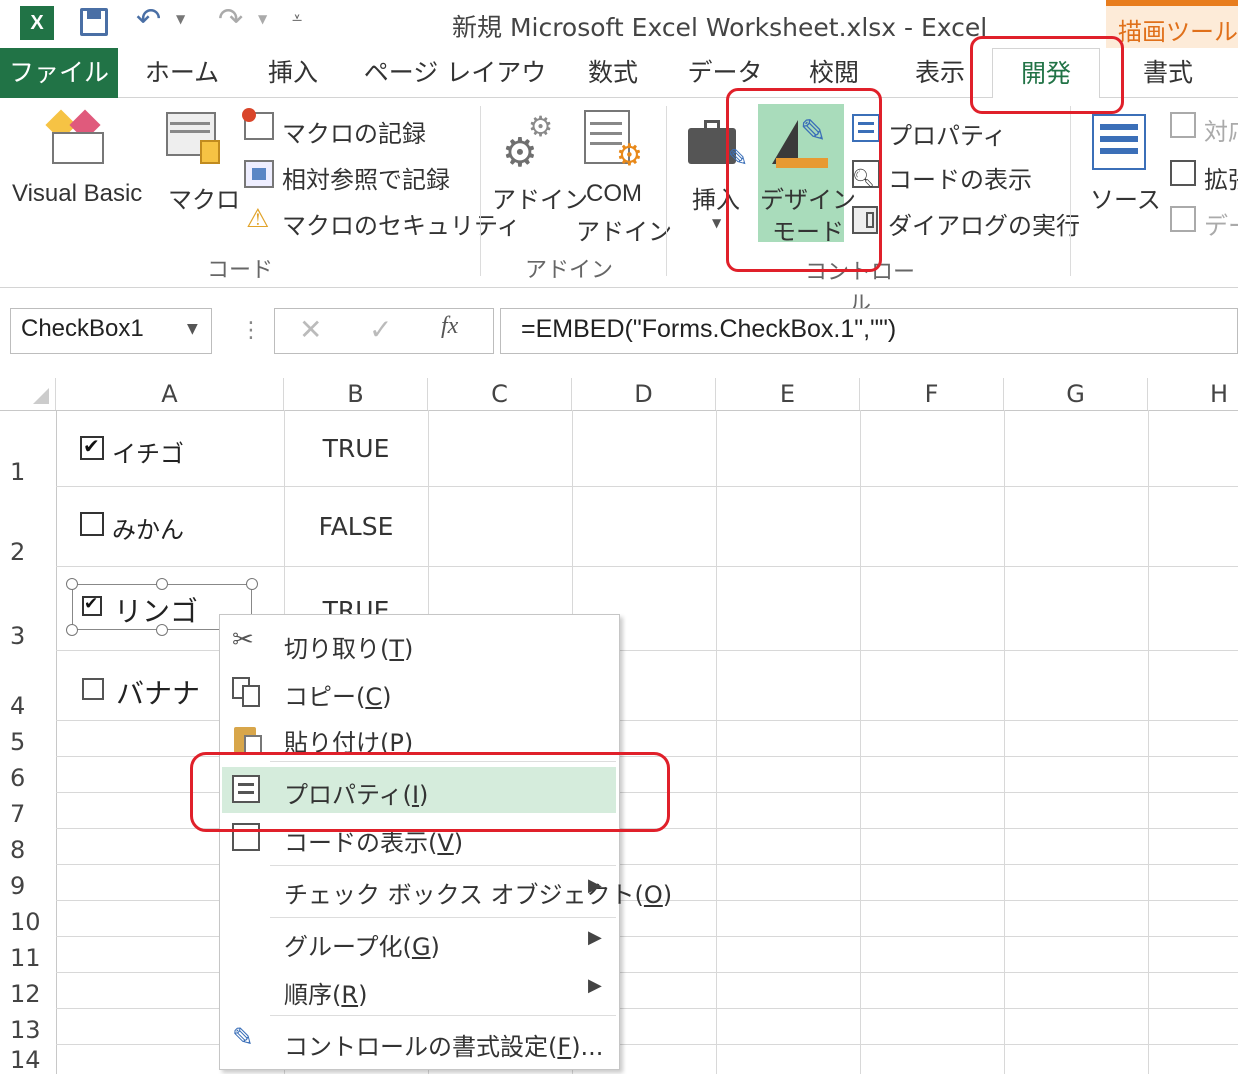 The width and height of the screenshot is (1238, 1074). I want to click on format-control-icon: ✎, so click(243, 1038).